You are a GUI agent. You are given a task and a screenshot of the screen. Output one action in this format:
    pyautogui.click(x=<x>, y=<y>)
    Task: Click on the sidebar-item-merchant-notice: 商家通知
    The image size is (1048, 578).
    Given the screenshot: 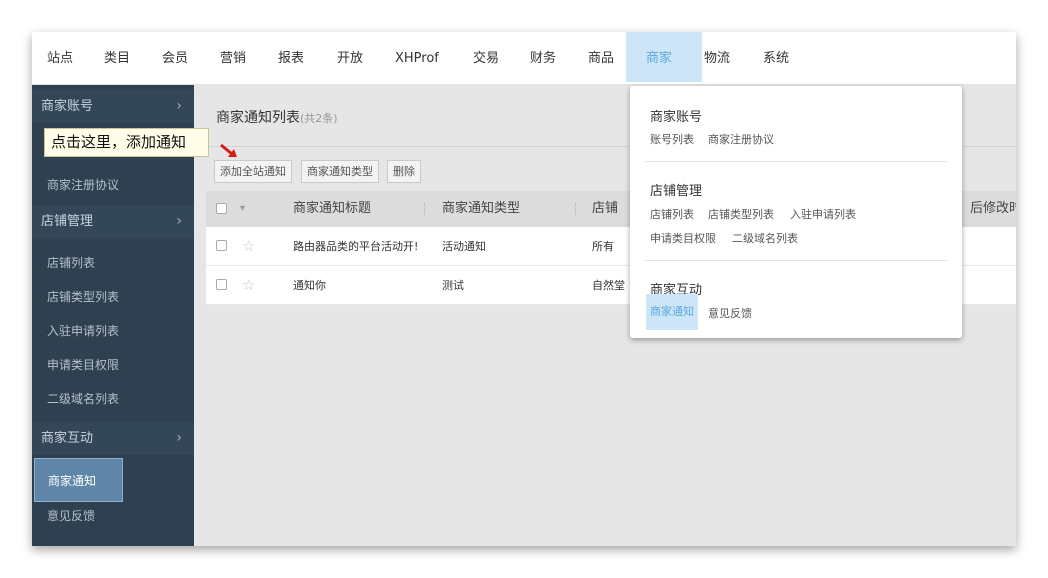 What is the action you would take?
    pyautogui.click(x=78, y=480)
    